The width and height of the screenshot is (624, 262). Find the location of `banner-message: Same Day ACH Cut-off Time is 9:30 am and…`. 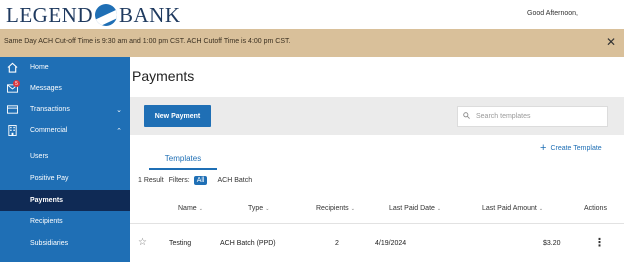

banner-message: Same Day ACH Cut-off Time is 9:30 am and… is located at coordinates (147, 41).